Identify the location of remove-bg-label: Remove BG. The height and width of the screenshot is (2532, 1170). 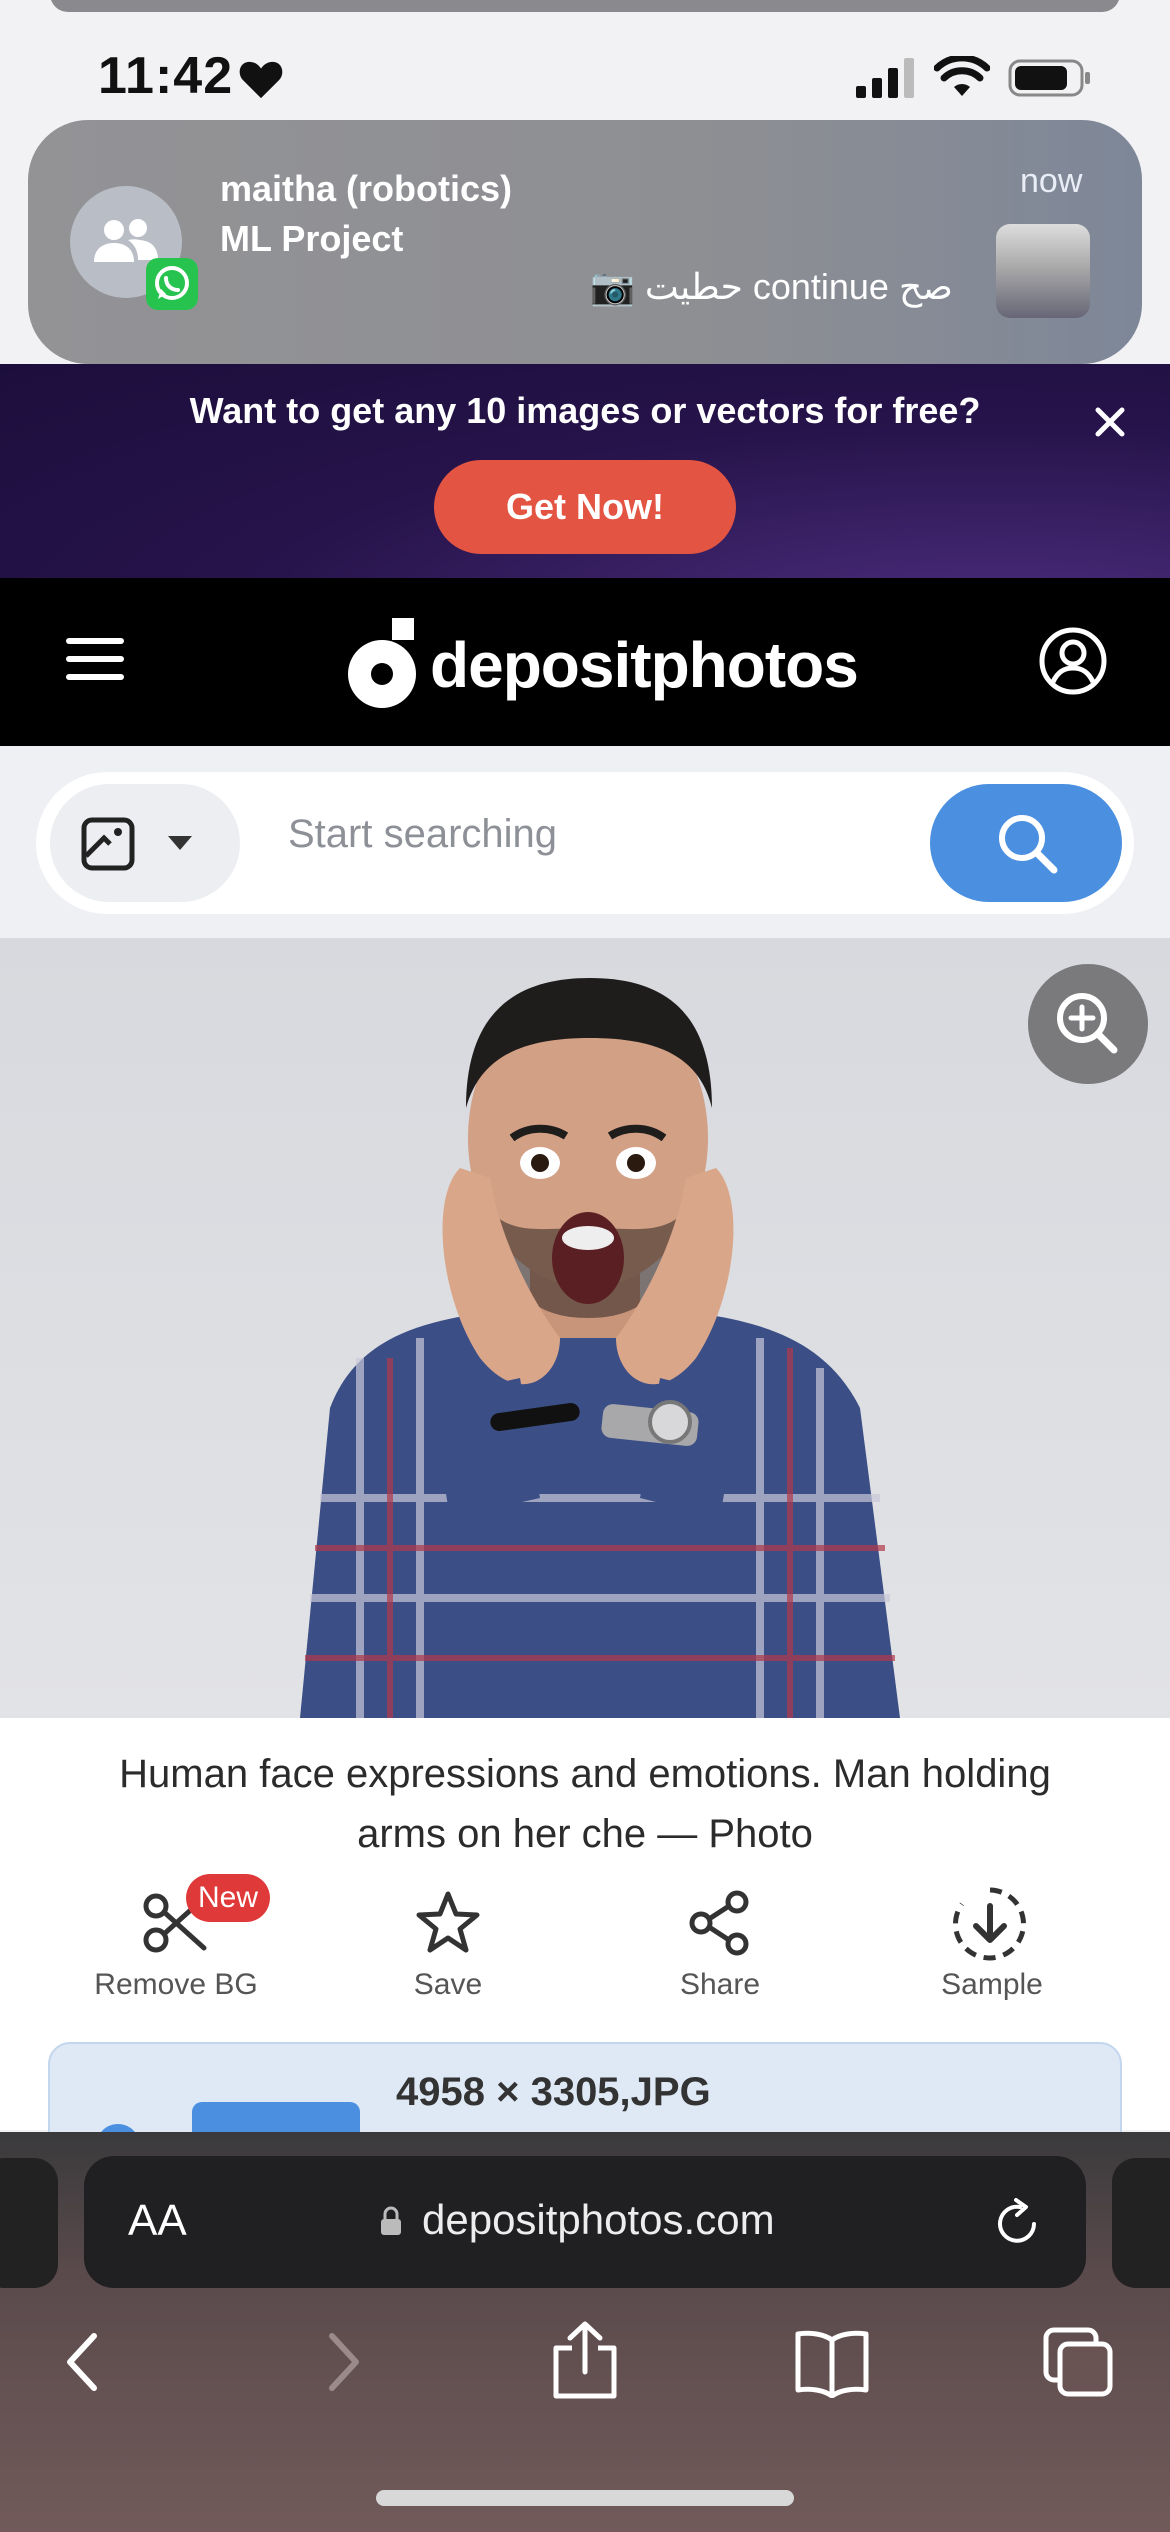
(176, 1984).